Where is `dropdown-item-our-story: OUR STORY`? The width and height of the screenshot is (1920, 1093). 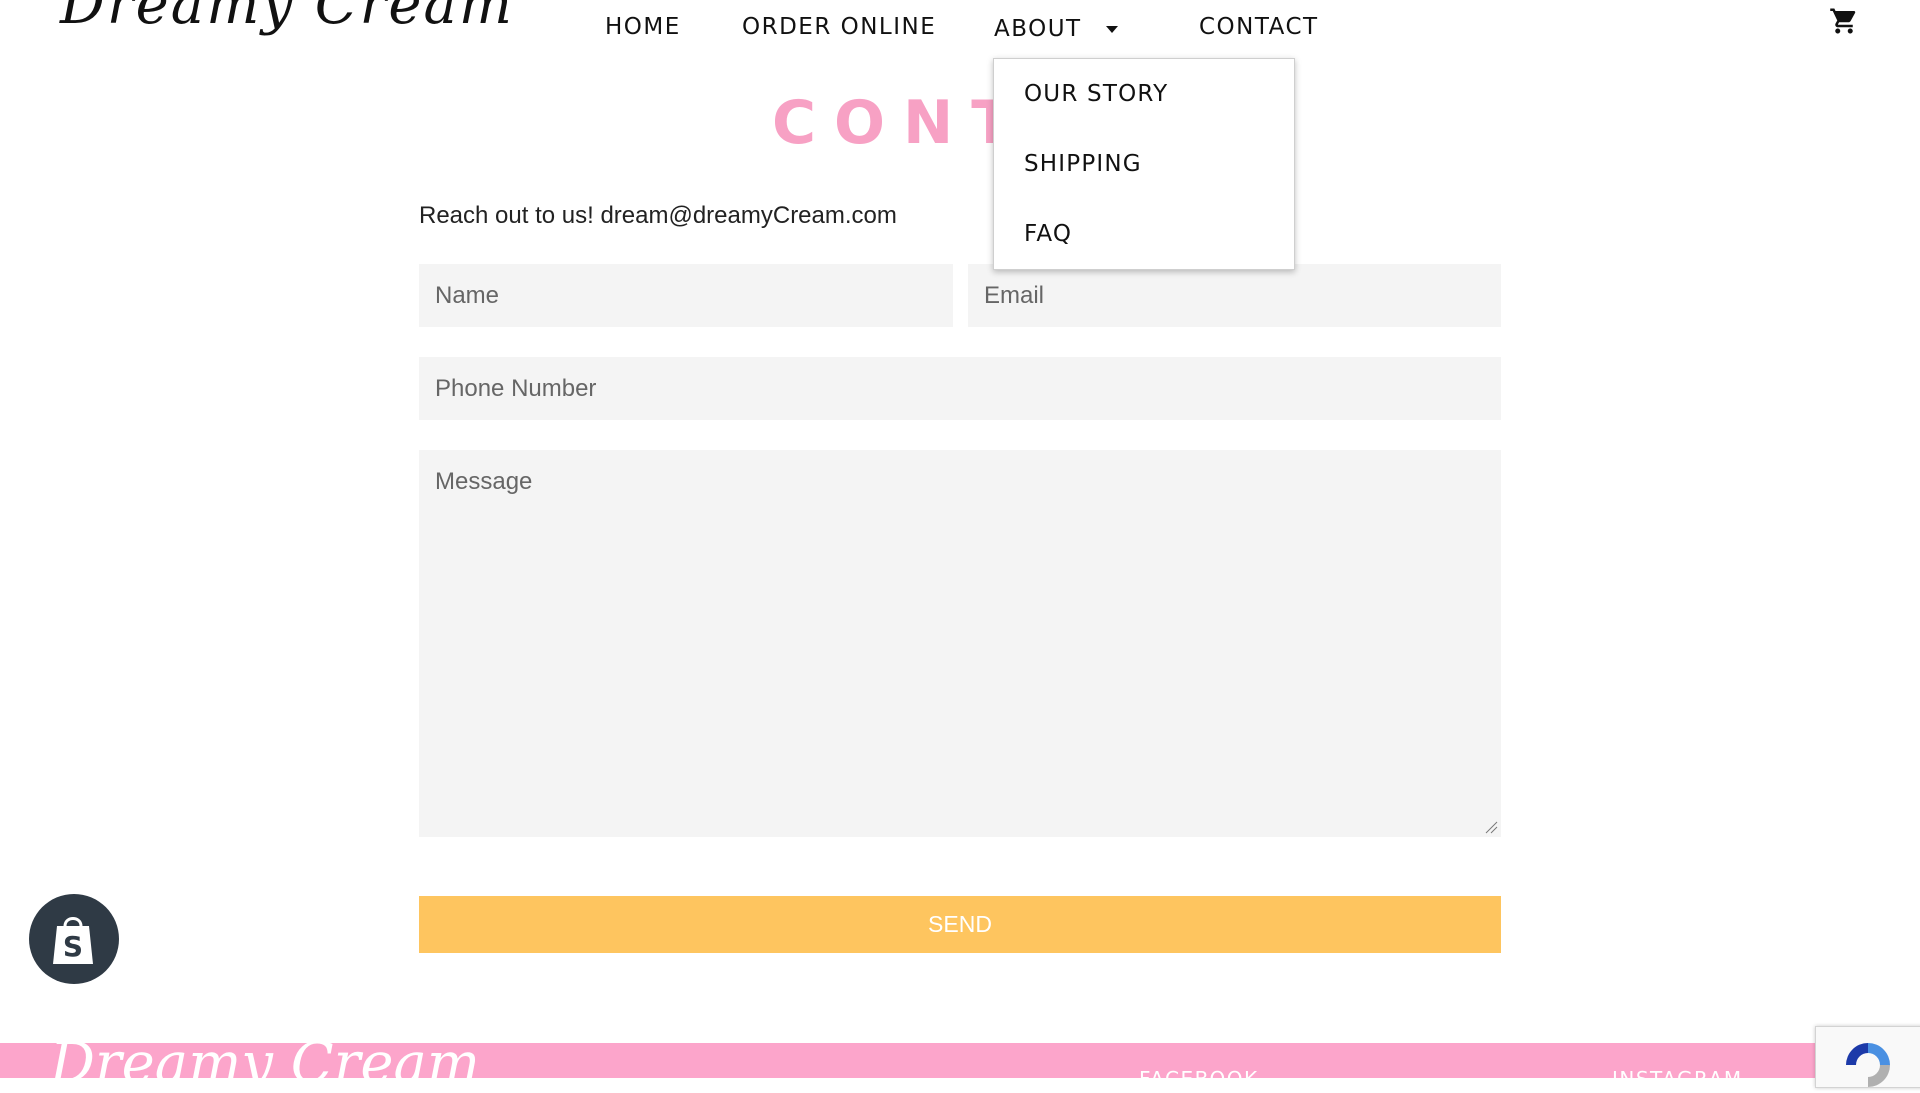
dropdown-item-our-story: OUR STORY is located at coordinates (1096, 94).